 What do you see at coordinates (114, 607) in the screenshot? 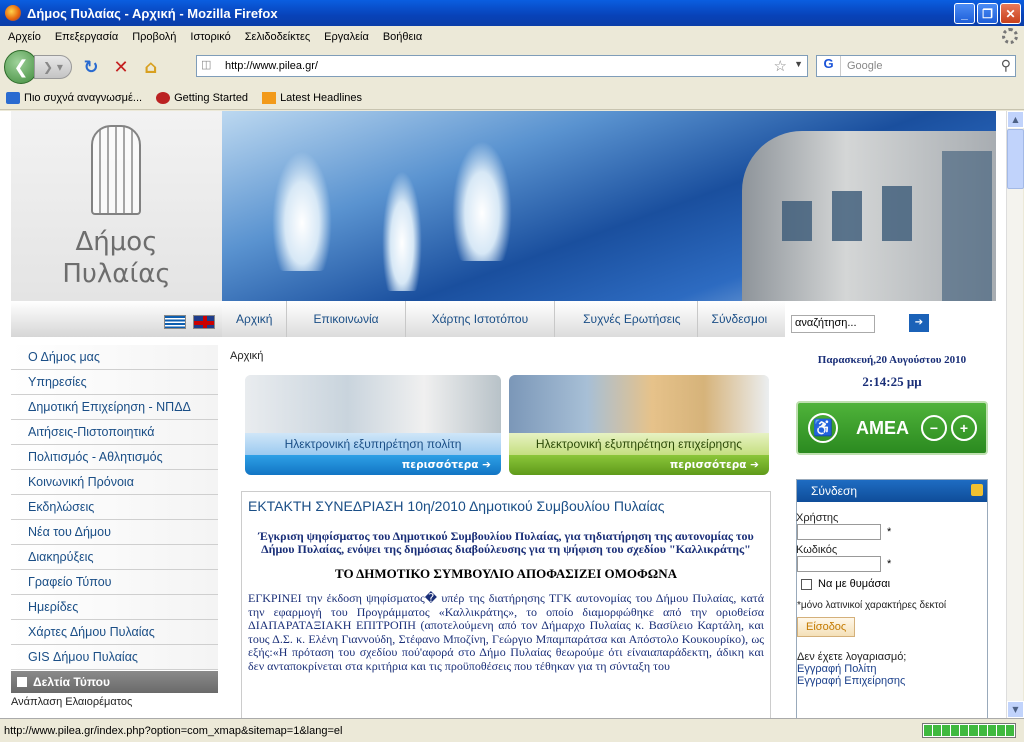
I see `sidemenu-item: Ημερίδες` at bounding box center [114, 607].